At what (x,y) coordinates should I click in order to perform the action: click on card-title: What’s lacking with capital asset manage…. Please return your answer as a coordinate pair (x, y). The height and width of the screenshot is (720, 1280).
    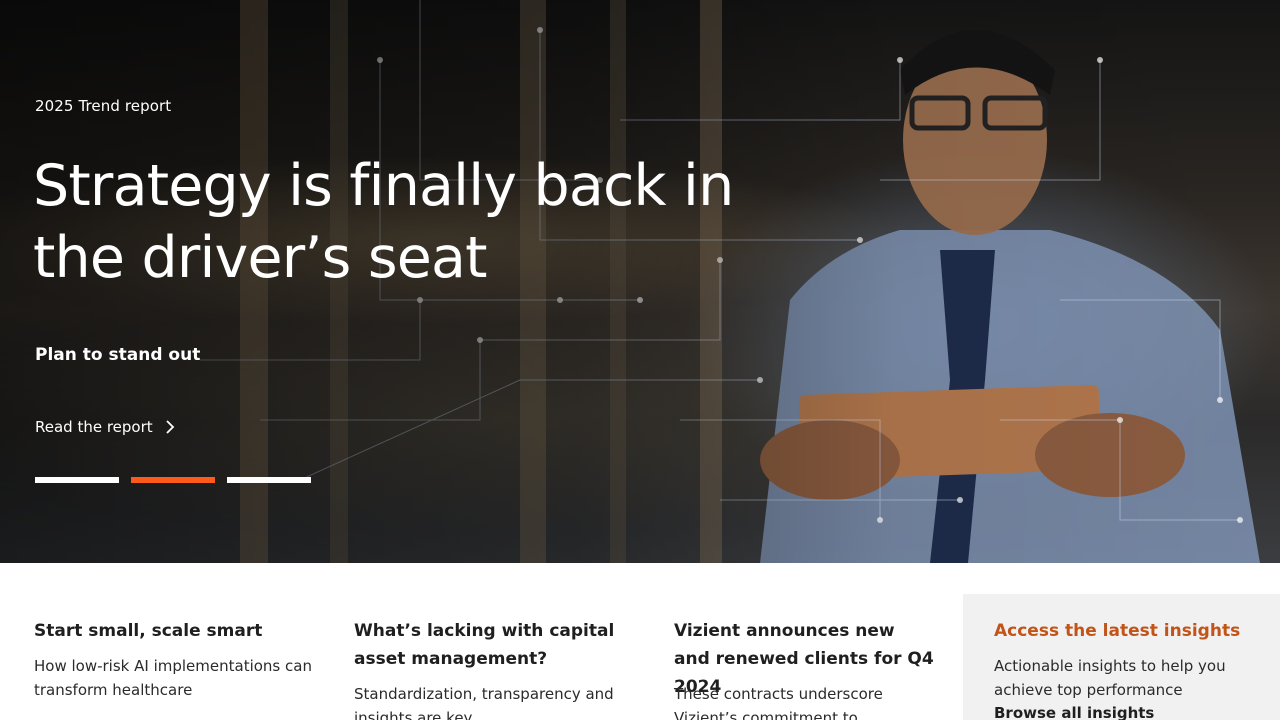
    Looking at the image, I should click on (494, 645).